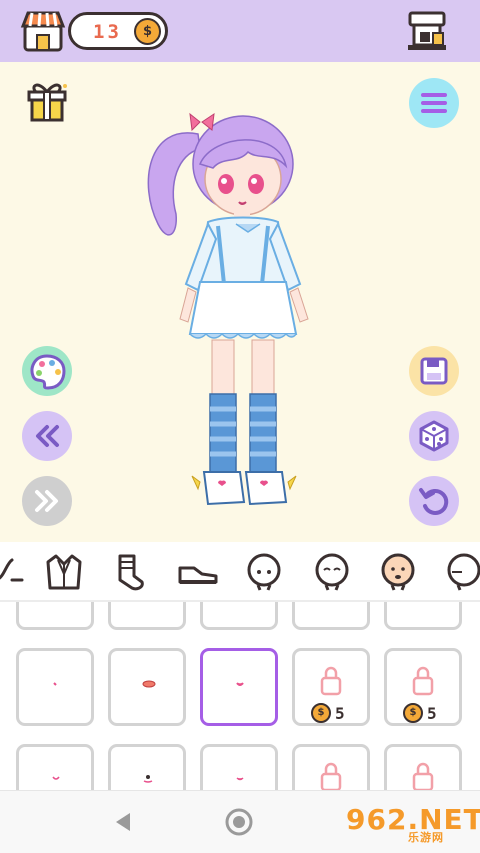 Image resolution: width=480 pixels, height=853 pixels. Describe the element at coordinates (43, 31) in the screenshot. I see `shop-icon` at that location.